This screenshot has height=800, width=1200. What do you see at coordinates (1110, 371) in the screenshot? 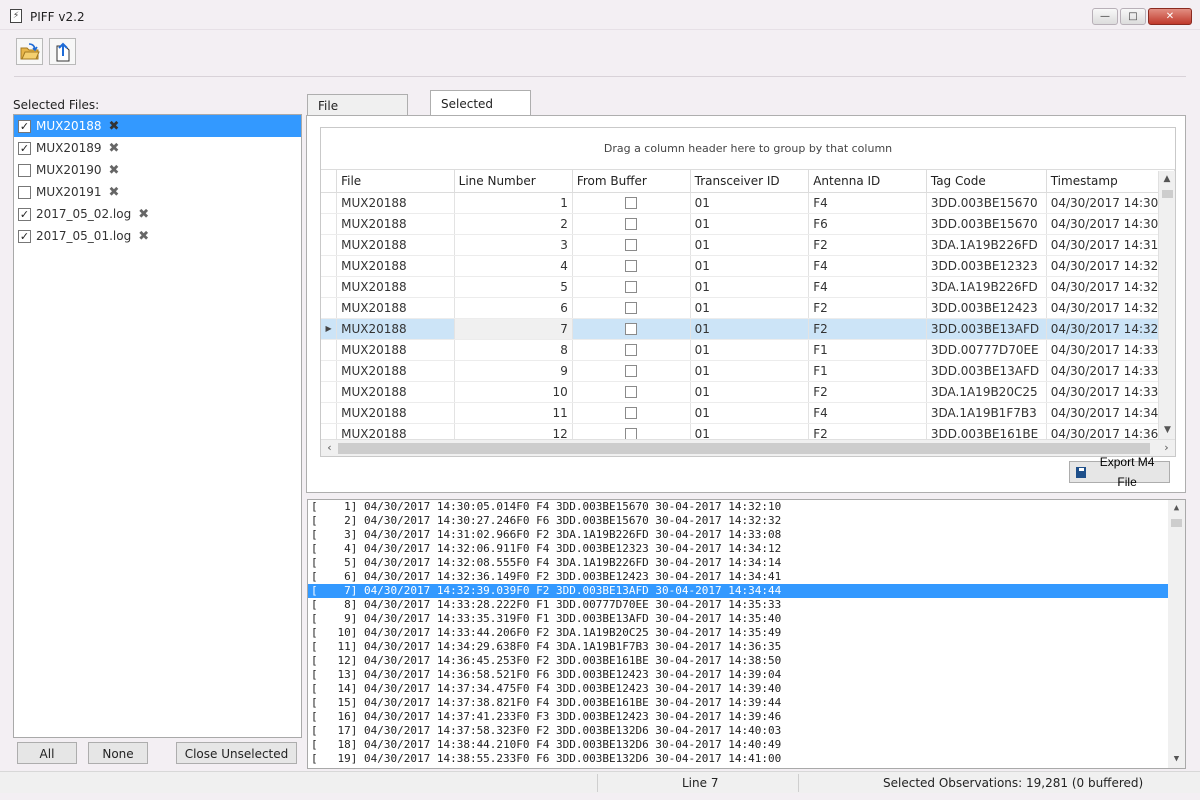
I see `cell-timestamp: 04/30/2017 14:33:3` at bounding box center [1110, 371].